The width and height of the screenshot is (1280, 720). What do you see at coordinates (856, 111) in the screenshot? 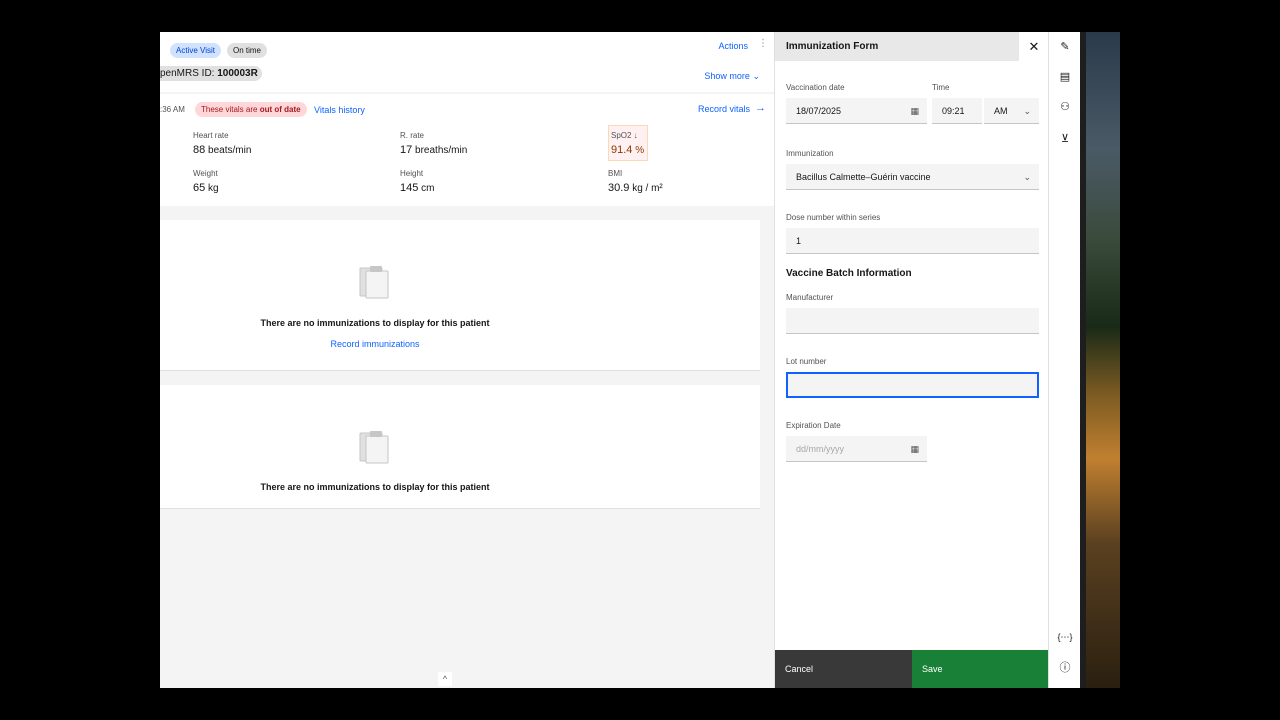
I see `vaccination-date-input: 18/07/2025 ▦` at bounding box center [856, 111].